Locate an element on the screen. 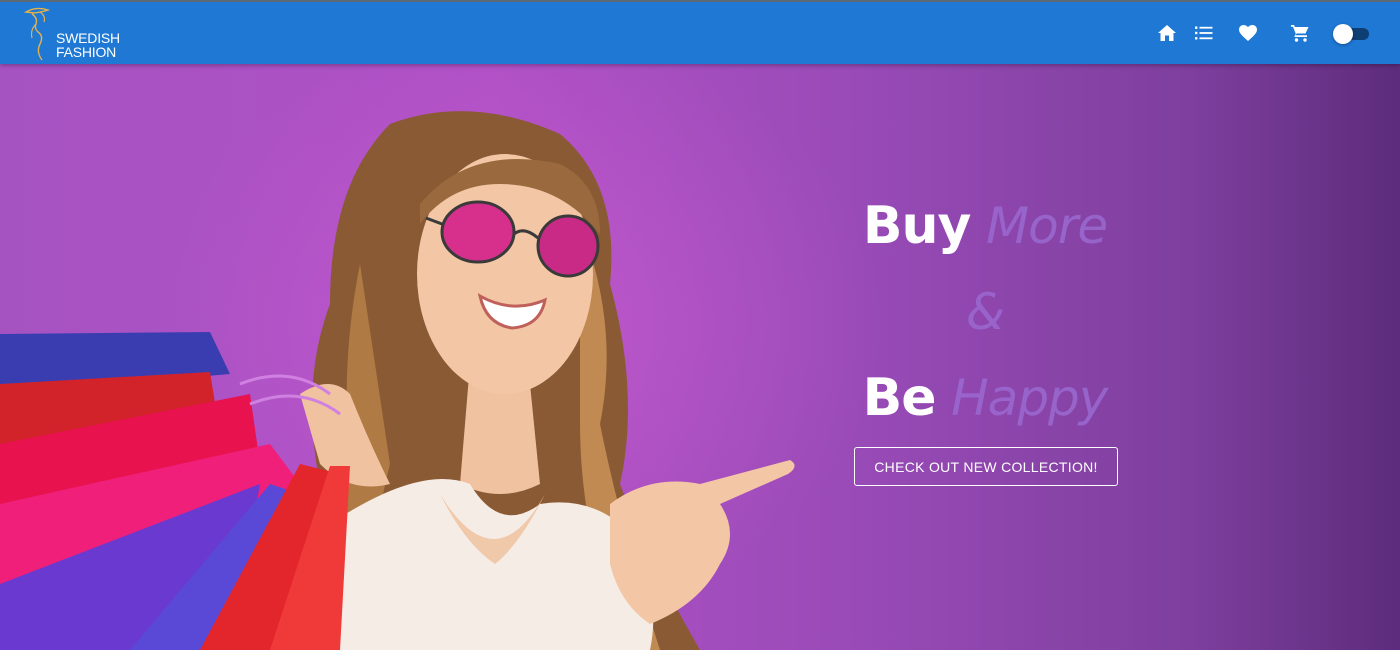 This screenshot has width=1400, height=650. home-button is located at coordinates (1167, 33).